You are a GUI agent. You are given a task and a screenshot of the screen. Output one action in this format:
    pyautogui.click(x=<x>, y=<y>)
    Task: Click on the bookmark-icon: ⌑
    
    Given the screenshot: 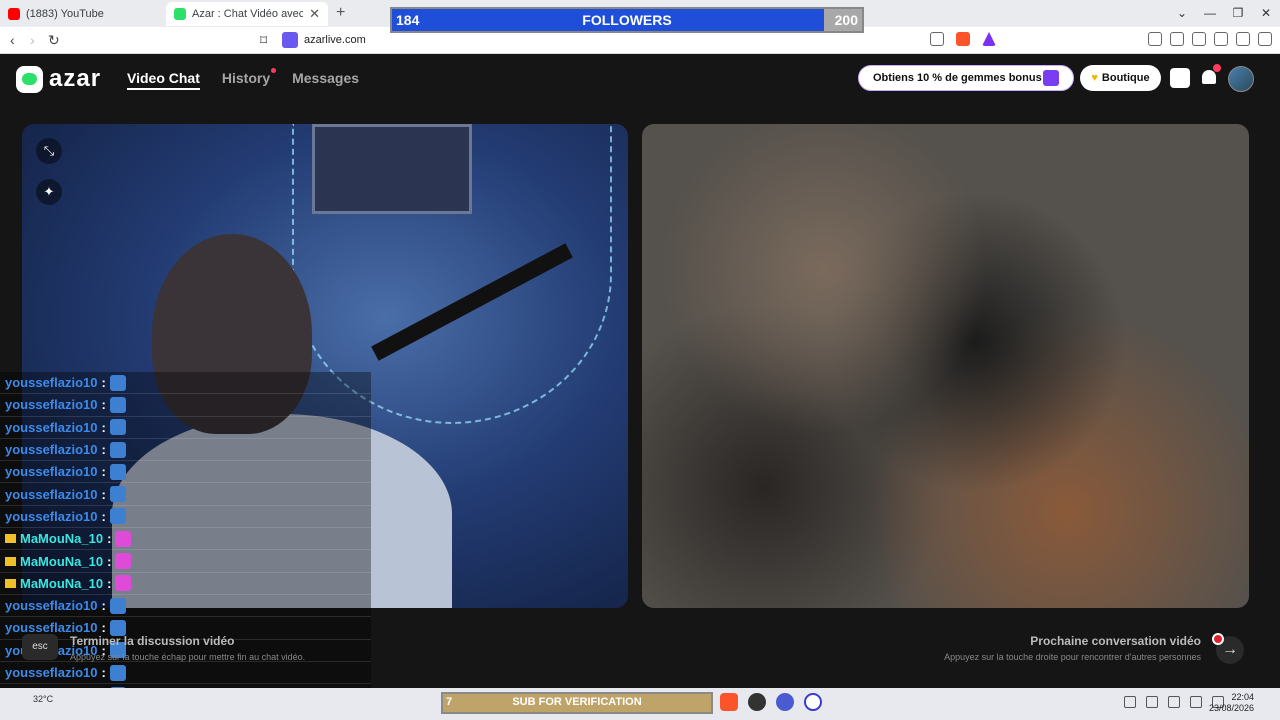 What is the action you would take?
    pyautogui.click(x=263, y=40)
    